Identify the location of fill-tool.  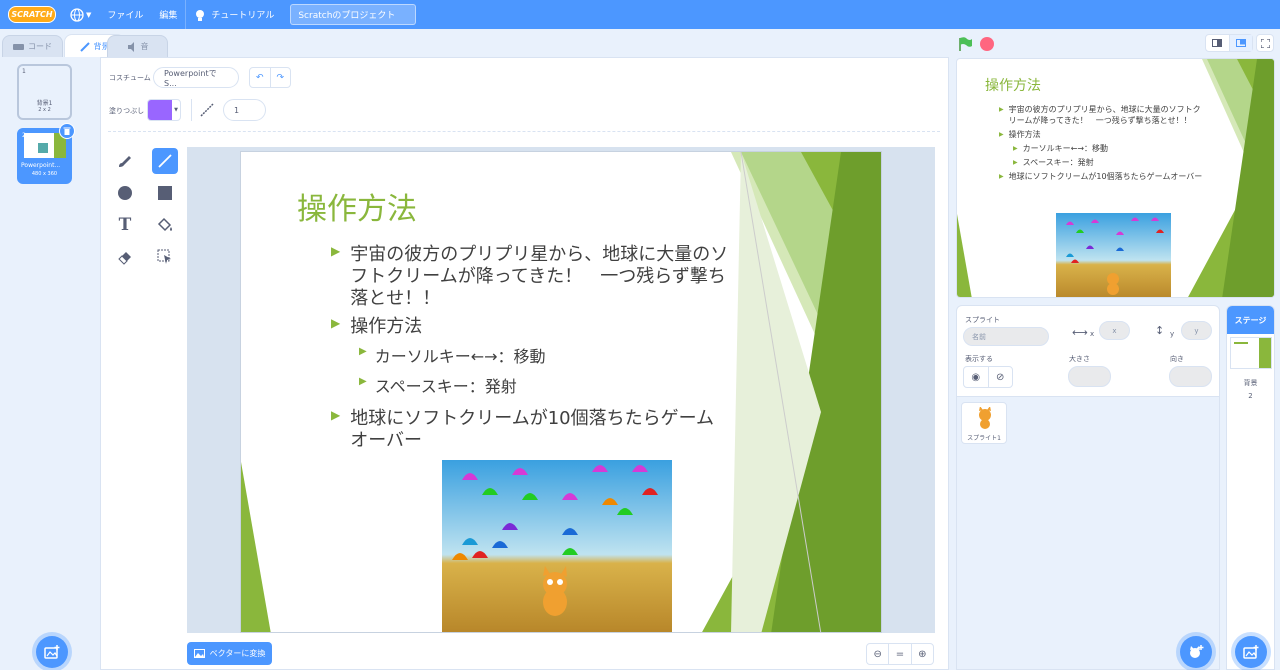
(165, 225).